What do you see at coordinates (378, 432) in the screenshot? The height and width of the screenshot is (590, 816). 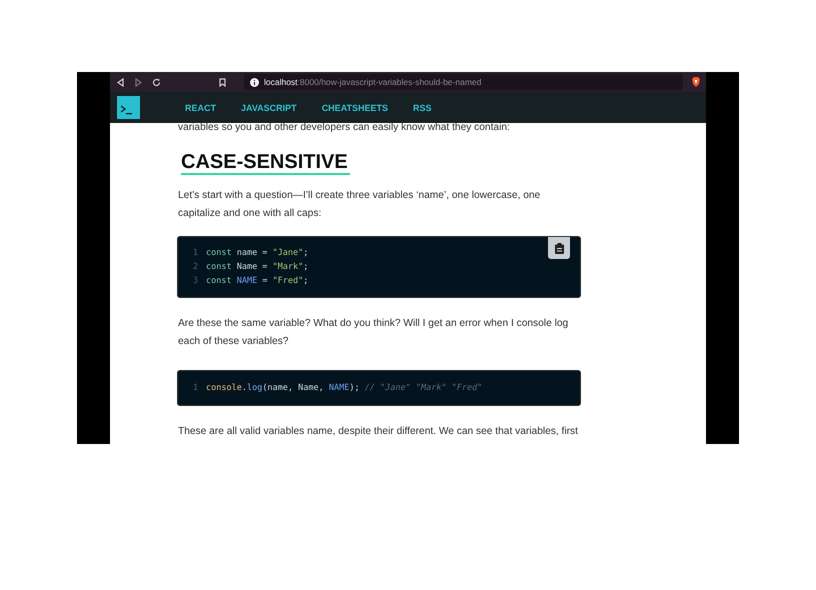 I see `paragraph: These are all valid variables name, despite their different. We can see that variables, first` at bounding box center [378, 432].